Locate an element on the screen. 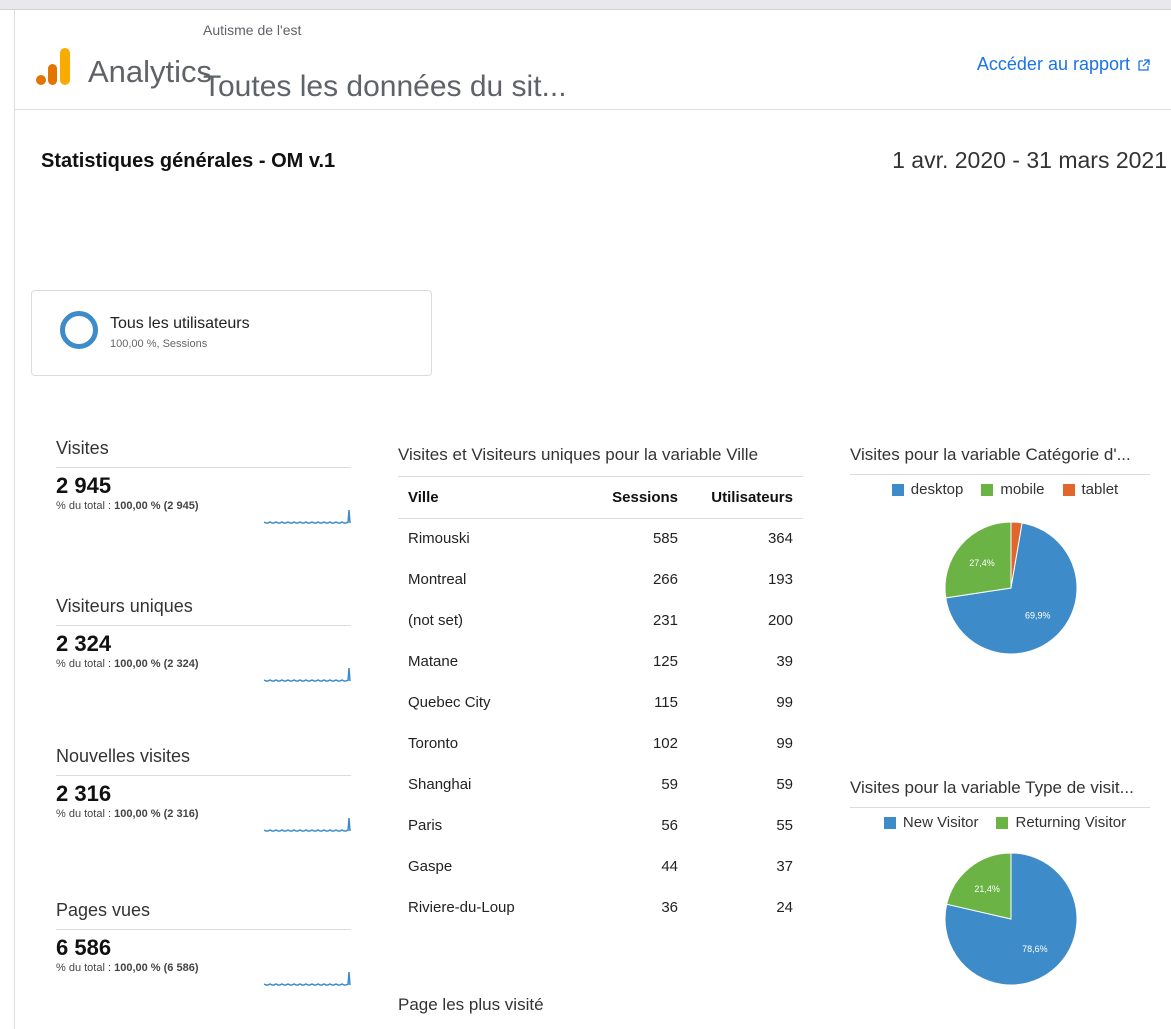  table-row: (not set) 231 200 is located at coordinates (600, 620).